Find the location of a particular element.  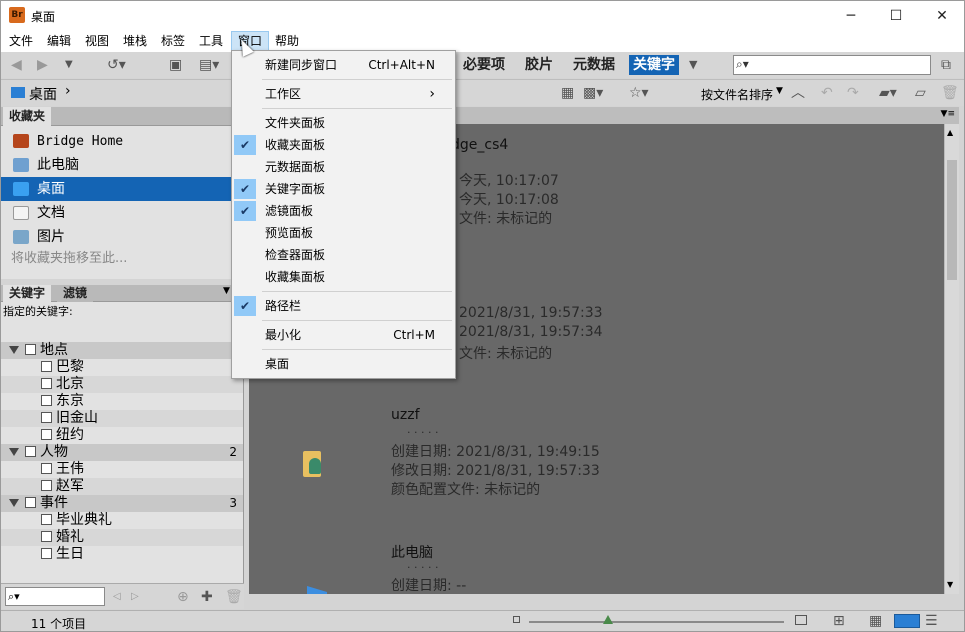

keyword-search-input: ⌕▾ is located at coordinates (55, 596).